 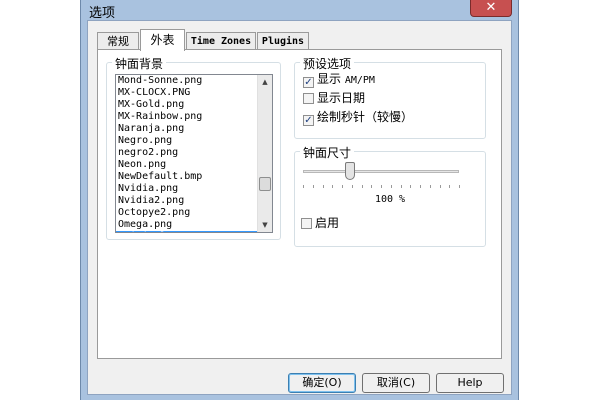 What do you see at coordinates (162, 40) in the screenshot?
I see `tab-appearance: 外表` at bounding box center [162, 40].